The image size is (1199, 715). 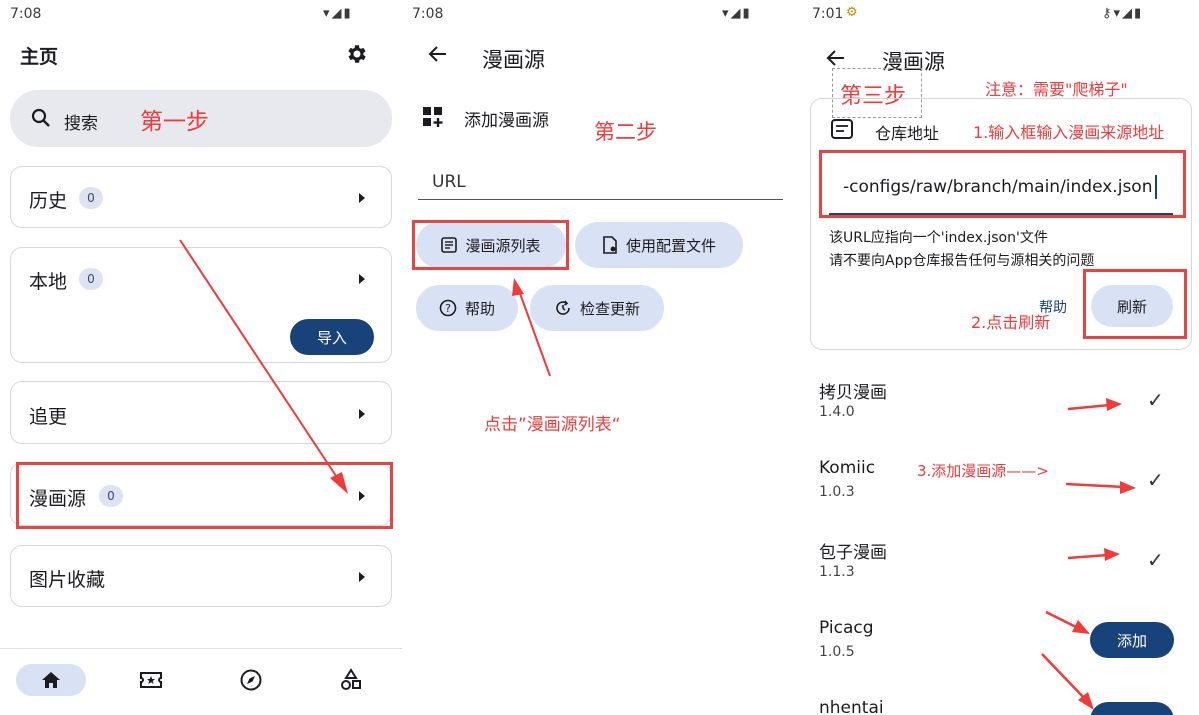 I want to click on nav-home-button, so click(x=51, y=680).